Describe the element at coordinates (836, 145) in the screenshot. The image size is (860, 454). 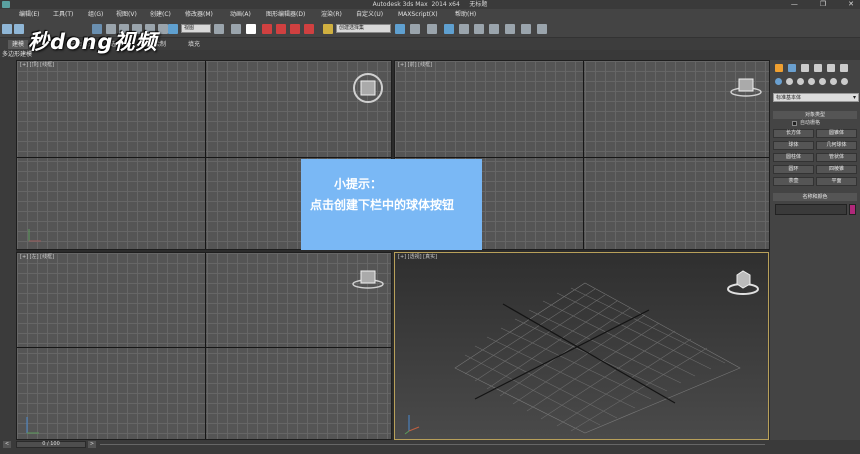
I see `geosphere-button: 几何球体` at that location.